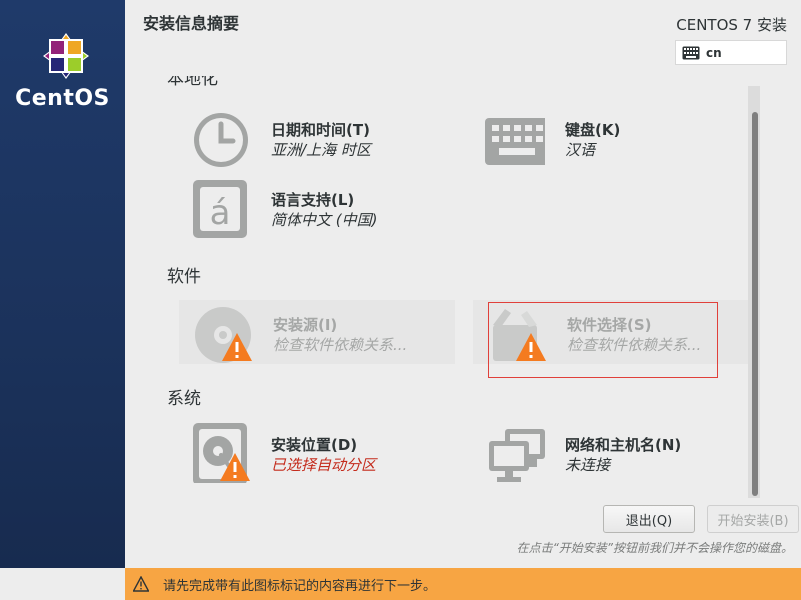  What do you see at coordinates (588, 465) in the screenshot?
I see `spoke-network-status: 未连接` at bounding box center [588, 465].